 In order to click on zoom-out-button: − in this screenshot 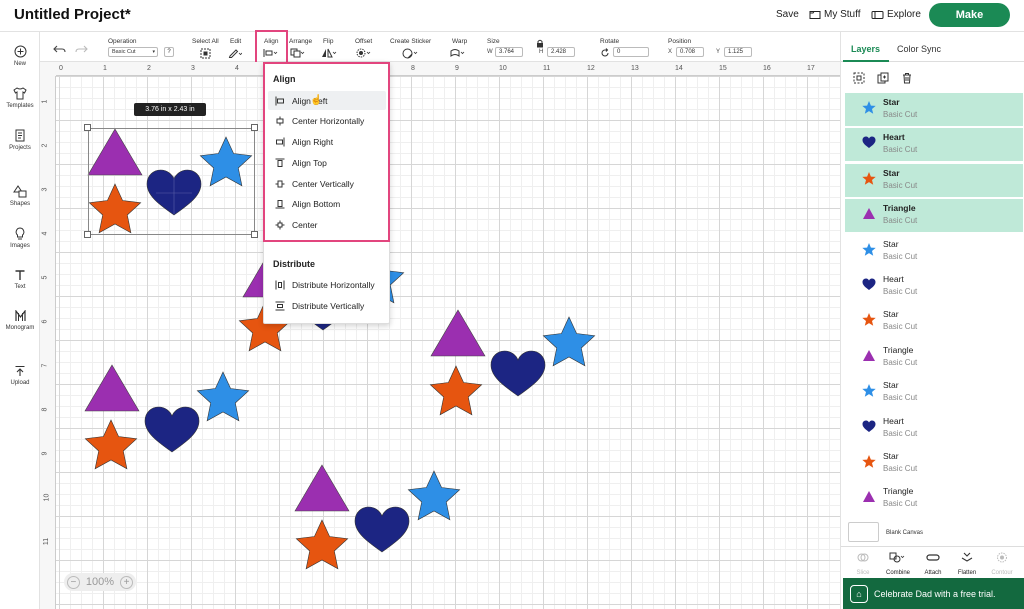, I will do `click(73, 582)`.